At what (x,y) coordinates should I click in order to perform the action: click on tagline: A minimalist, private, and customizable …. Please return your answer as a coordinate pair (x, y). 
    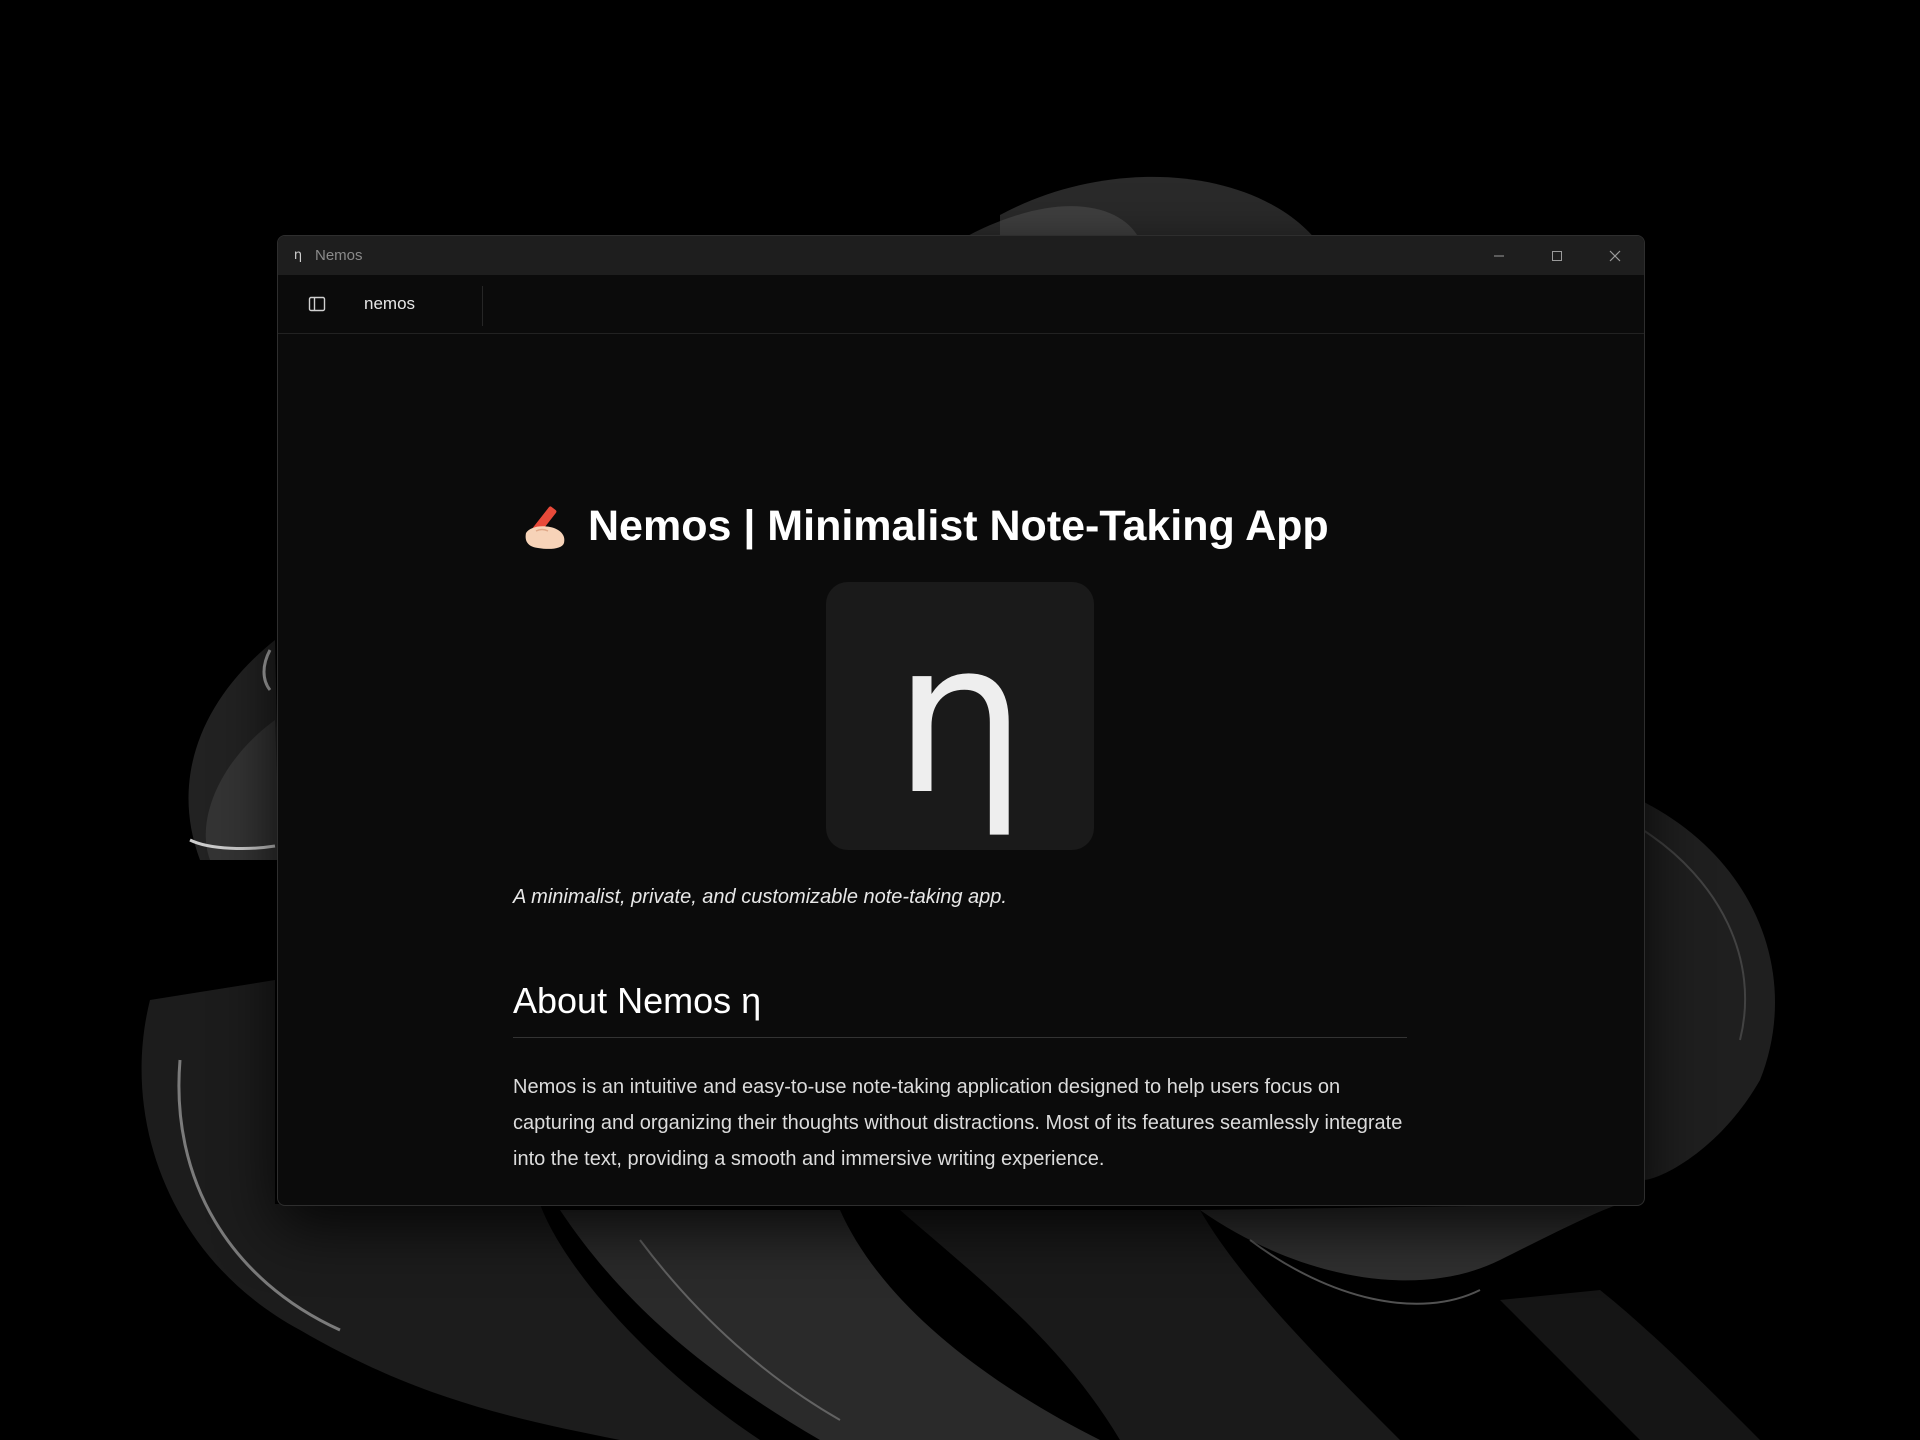
    Looking at the image, I should click on (760, 897).